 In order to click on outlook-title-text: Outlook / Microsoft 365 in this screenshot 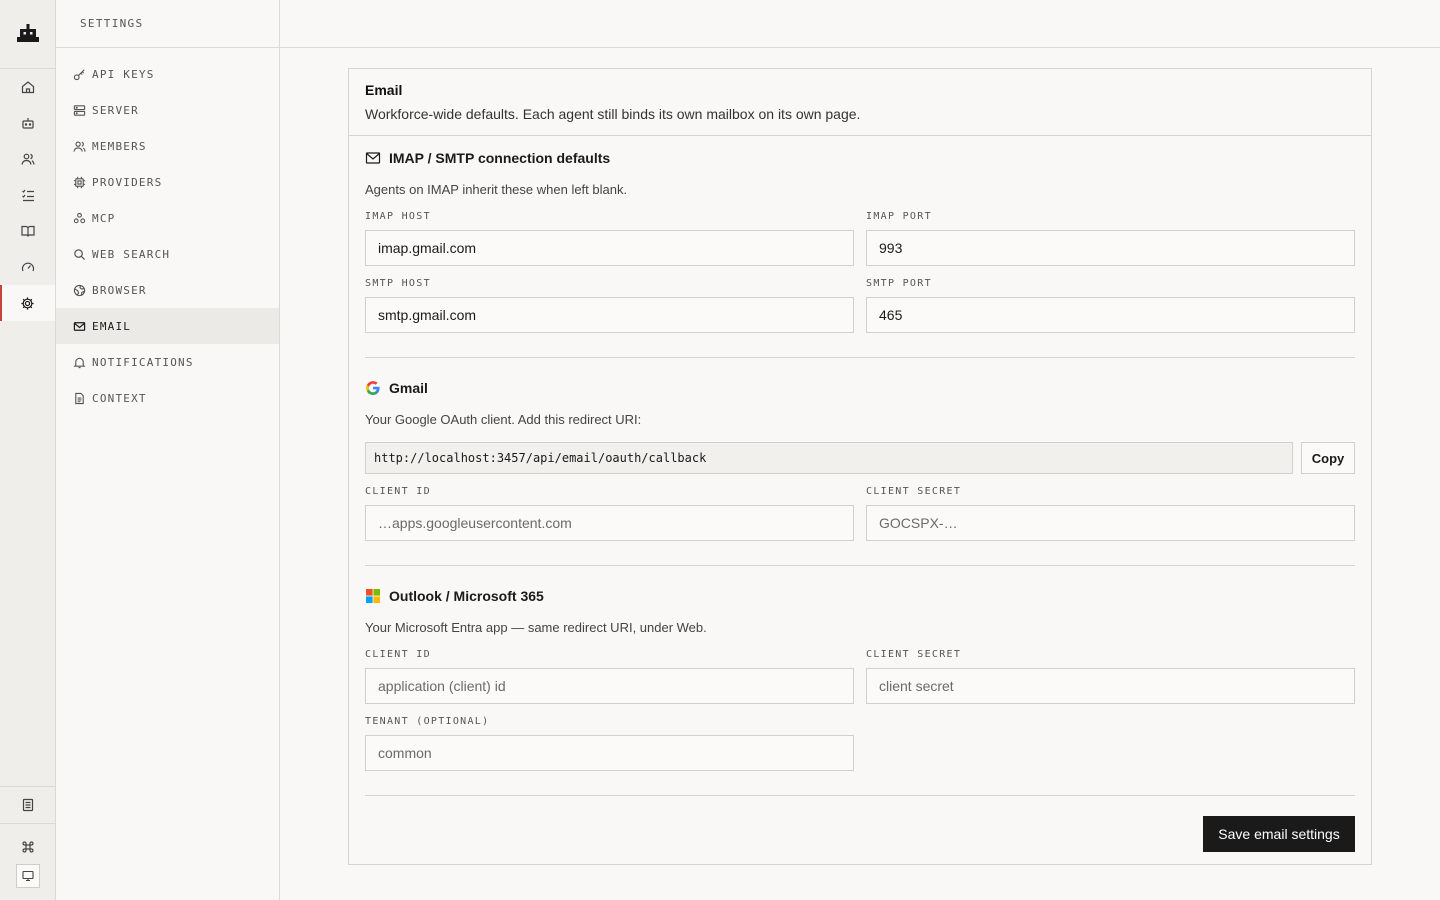, I will do `click(466, 596)`.